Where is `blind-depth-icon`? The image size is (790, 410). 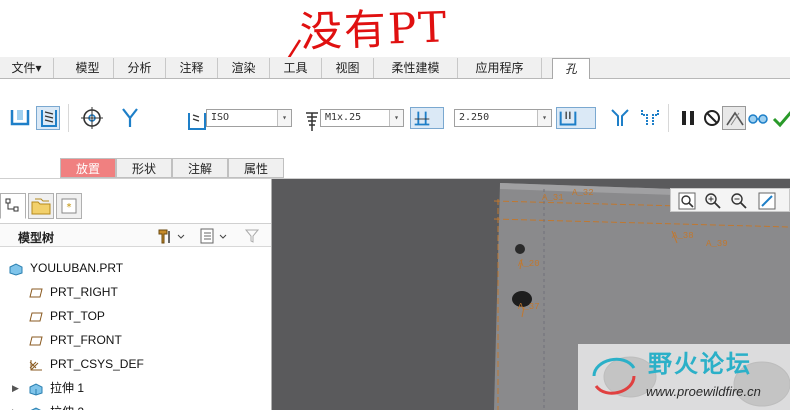
blind-depth-icon is located at coordinates (422, 118).